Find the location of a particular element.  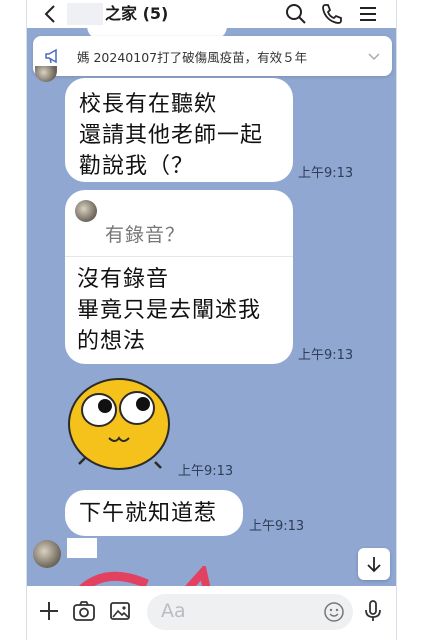

chat-header: 之家 (5) is located at coordinates (211, 14).